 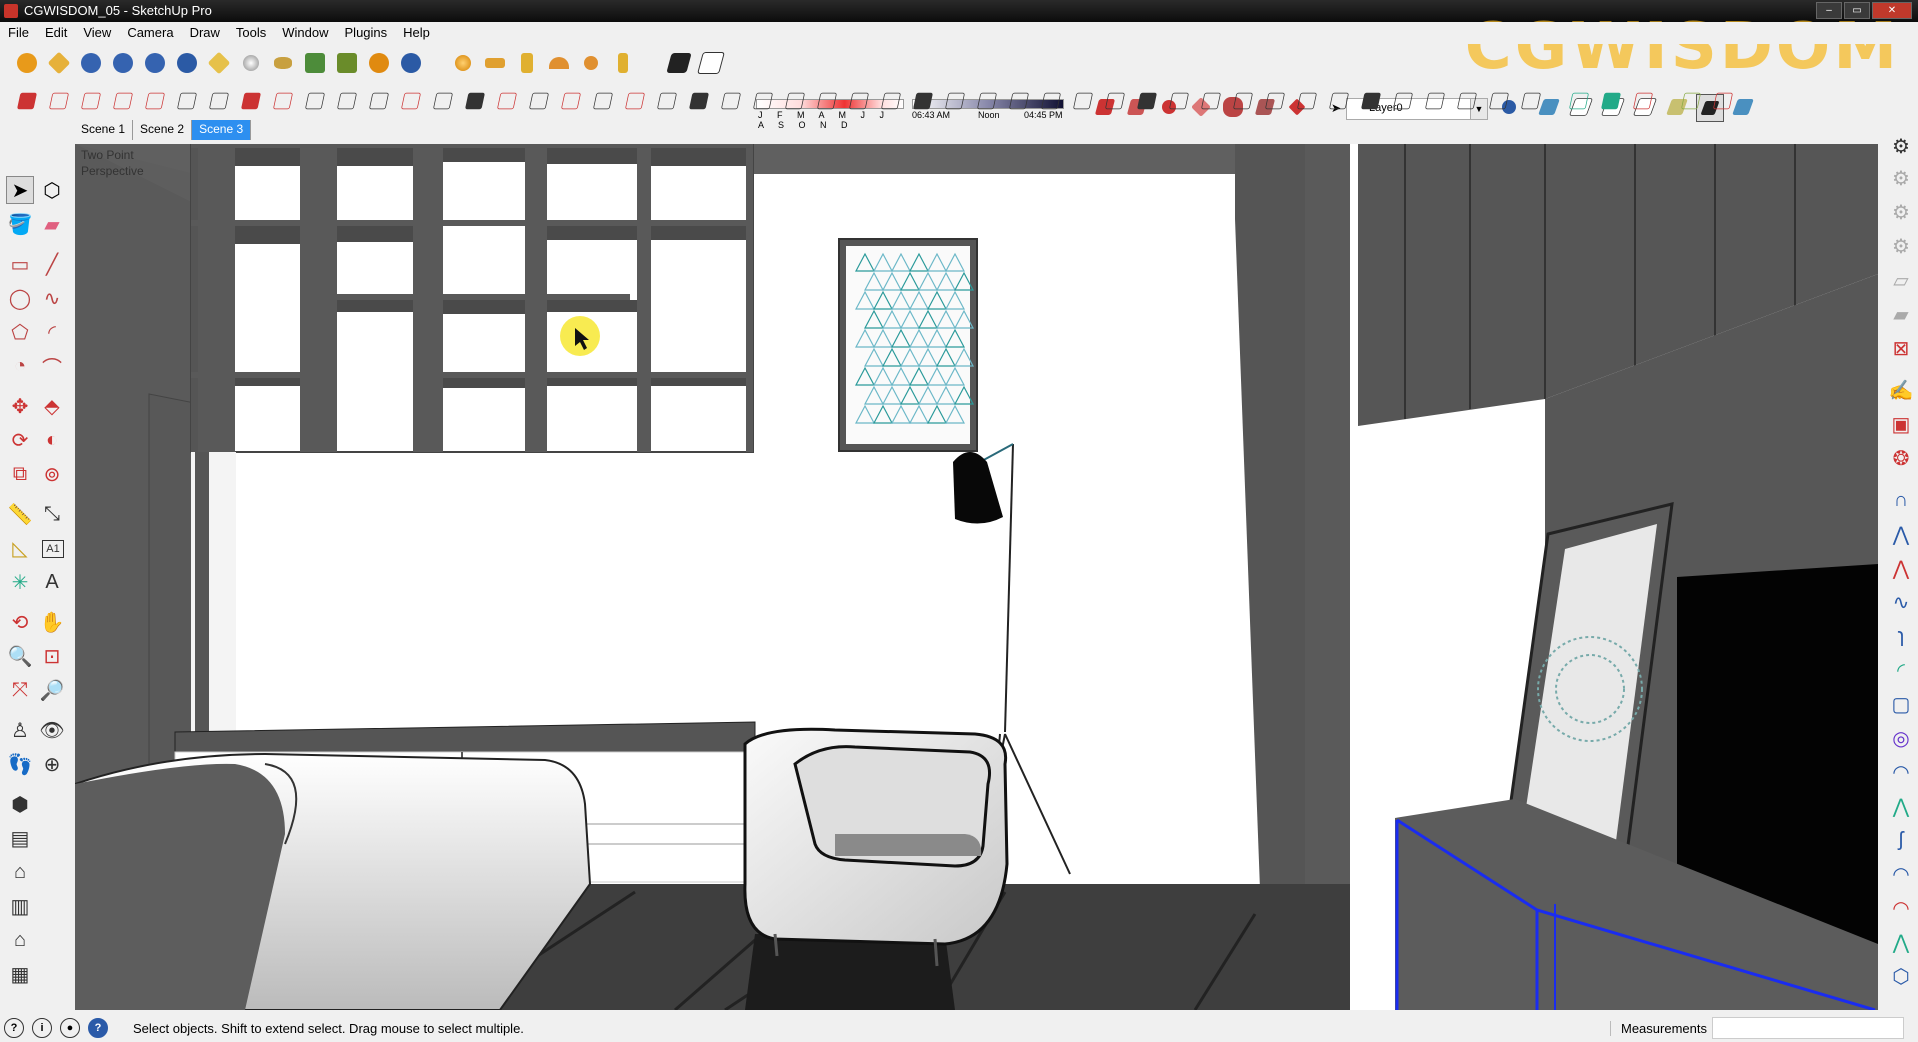 What do you see at coordinates (104, 130) in the screenshot?
I see `tab-scene-1: Scene 1` at bounding box center [104, 130].